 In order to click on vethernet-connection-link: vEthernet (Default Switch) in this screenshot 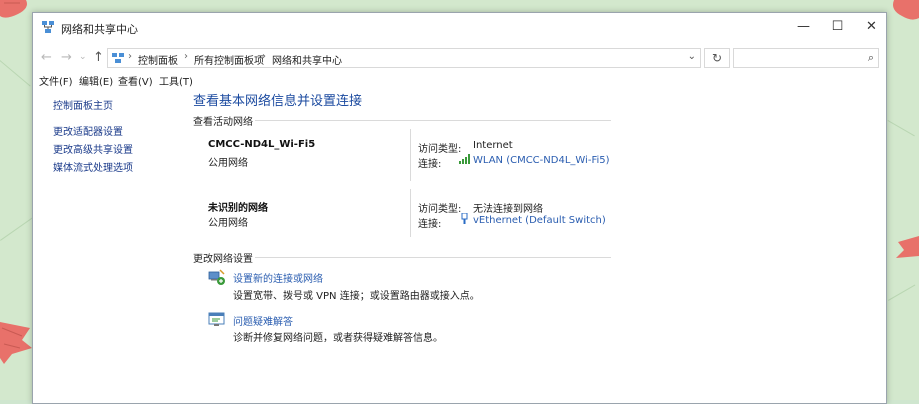, I will do `click(539, 220)`.